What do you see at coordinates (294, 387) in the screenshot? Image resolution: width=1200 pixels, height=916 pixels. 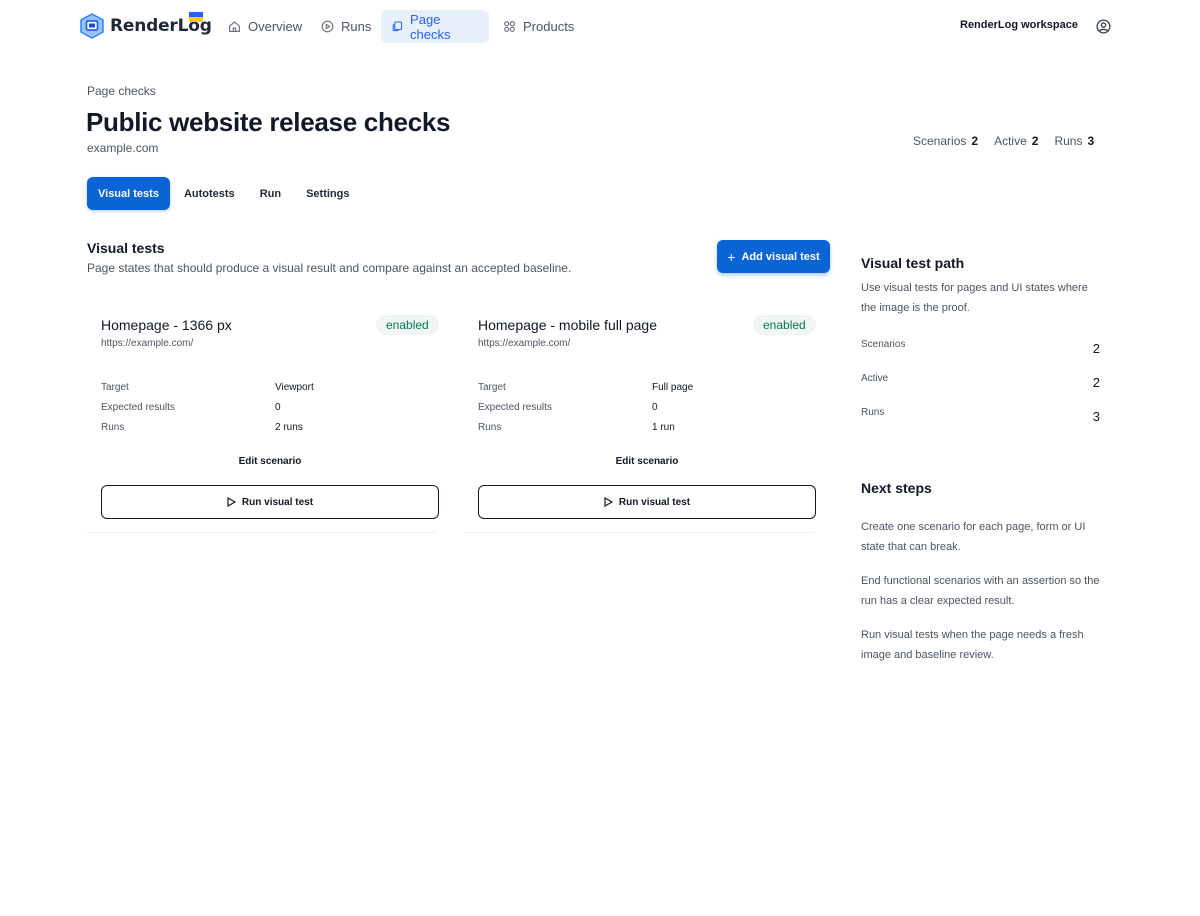 I see `target-value: Viewport` at bounding box center [294, 387].